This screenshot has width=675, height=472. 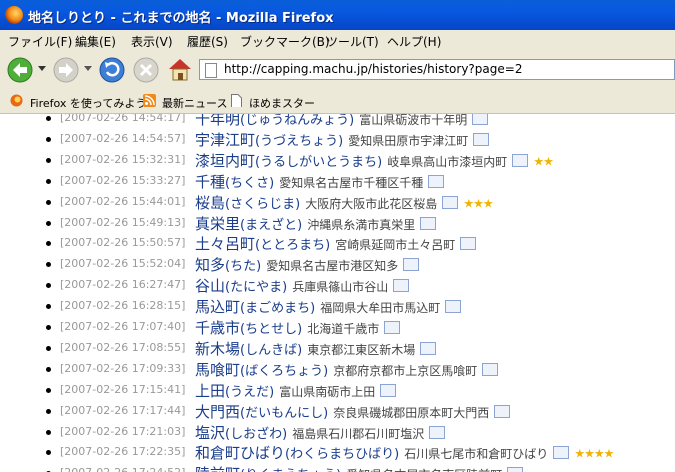 I want to click on menu-bookmarks: ブックマーク(B), so click(x=285, y=41).